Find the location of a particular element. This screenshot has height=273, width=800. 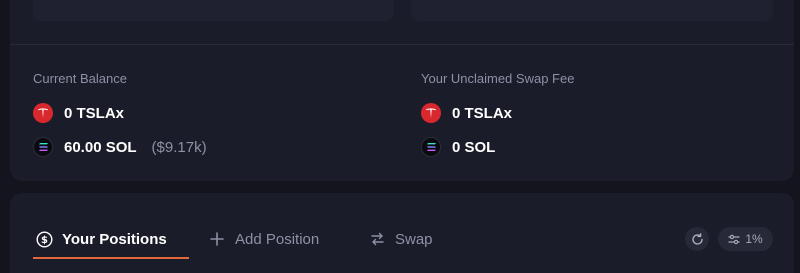

unclaimed-swap-fee-section: Your Unclaimed Swap Fee 0 TSLAx 0 SOL is located at coordinates (497, 114).